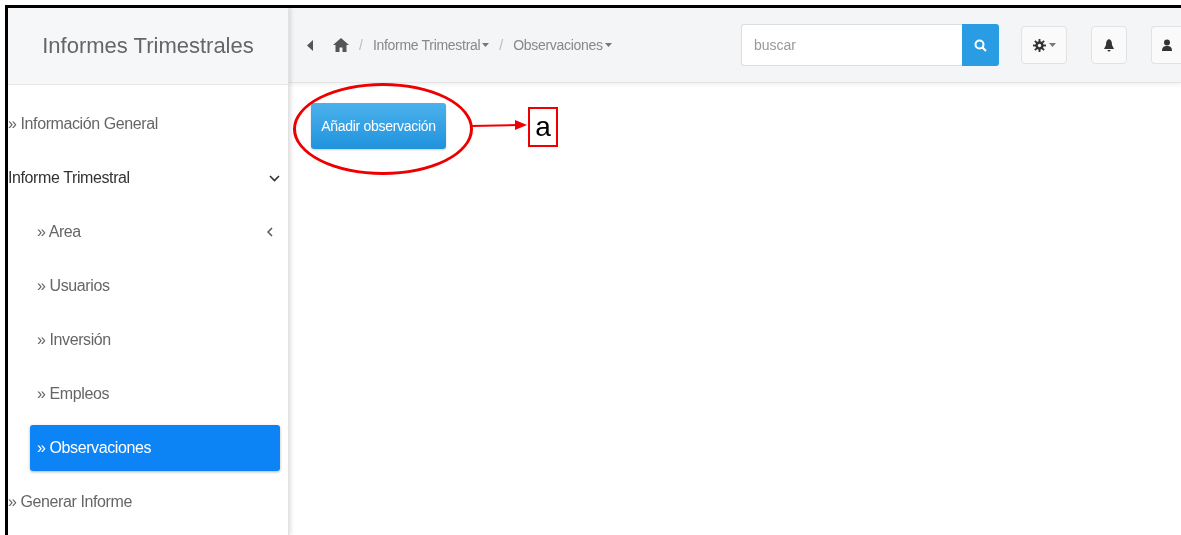 This screenshot has width=1181, height=535. What do you see at coordinates (1039, 45) in the screenshot?
I see `settings-icon` at bounding box center [1039, 45].